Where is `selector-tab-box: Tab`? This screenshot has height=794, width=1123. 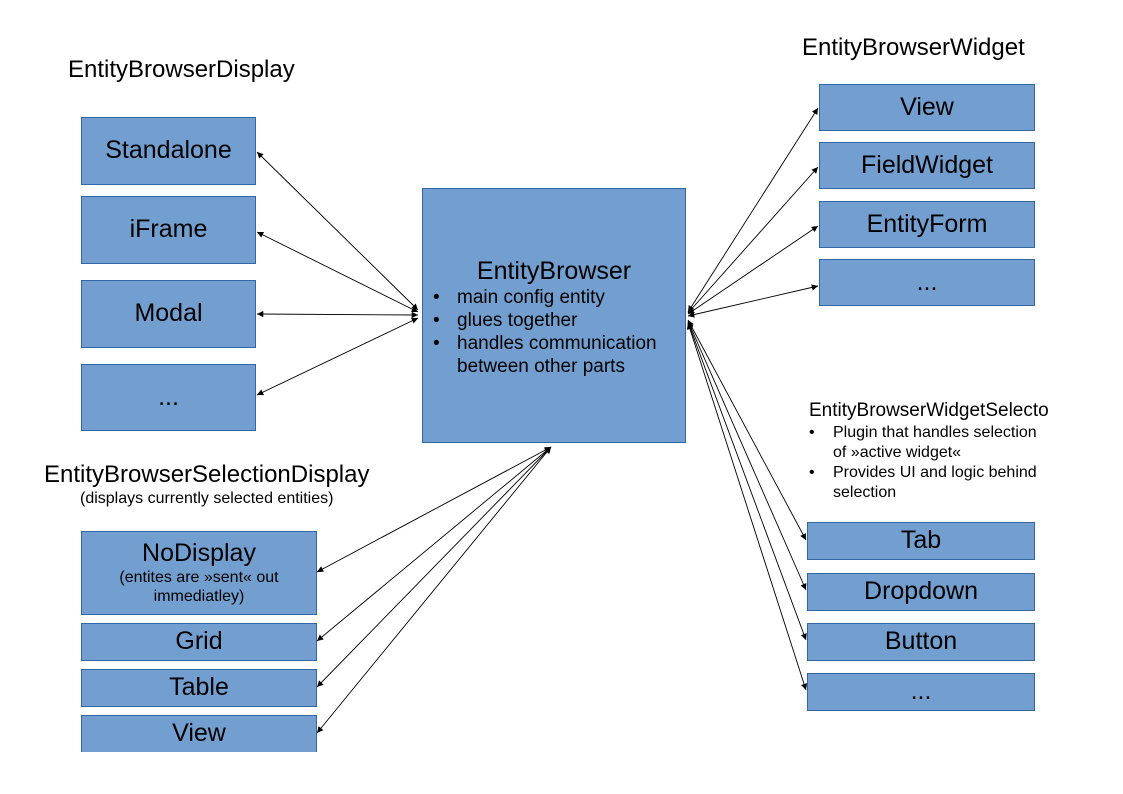
selector-tab-box: Tab is located at coordinates (921, 541).